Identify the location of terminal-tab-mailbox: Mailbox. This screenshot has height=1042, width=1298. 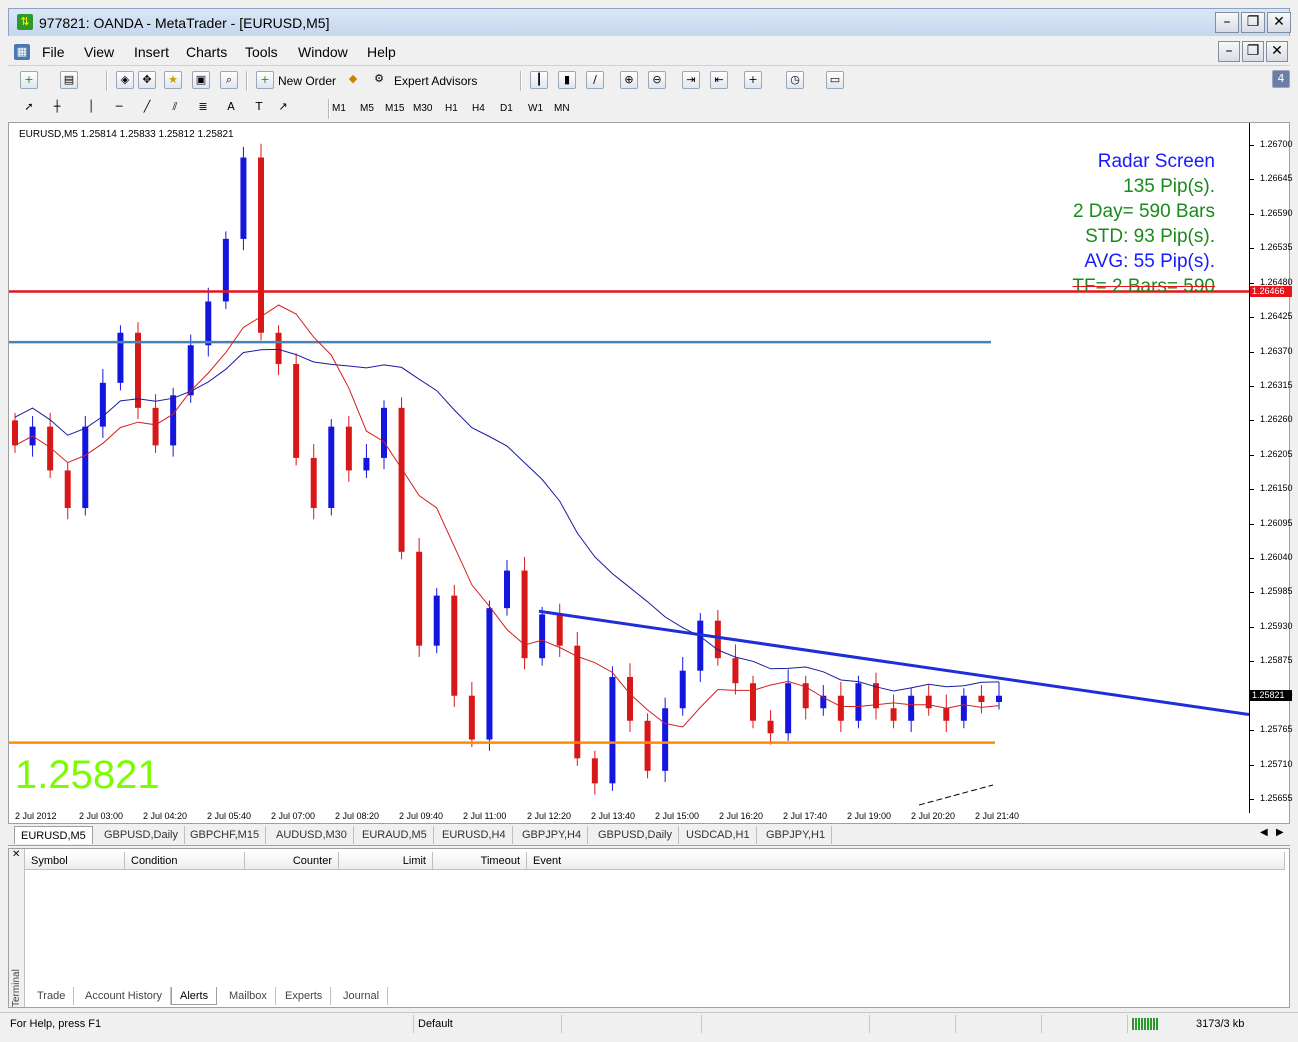
(248, 996).